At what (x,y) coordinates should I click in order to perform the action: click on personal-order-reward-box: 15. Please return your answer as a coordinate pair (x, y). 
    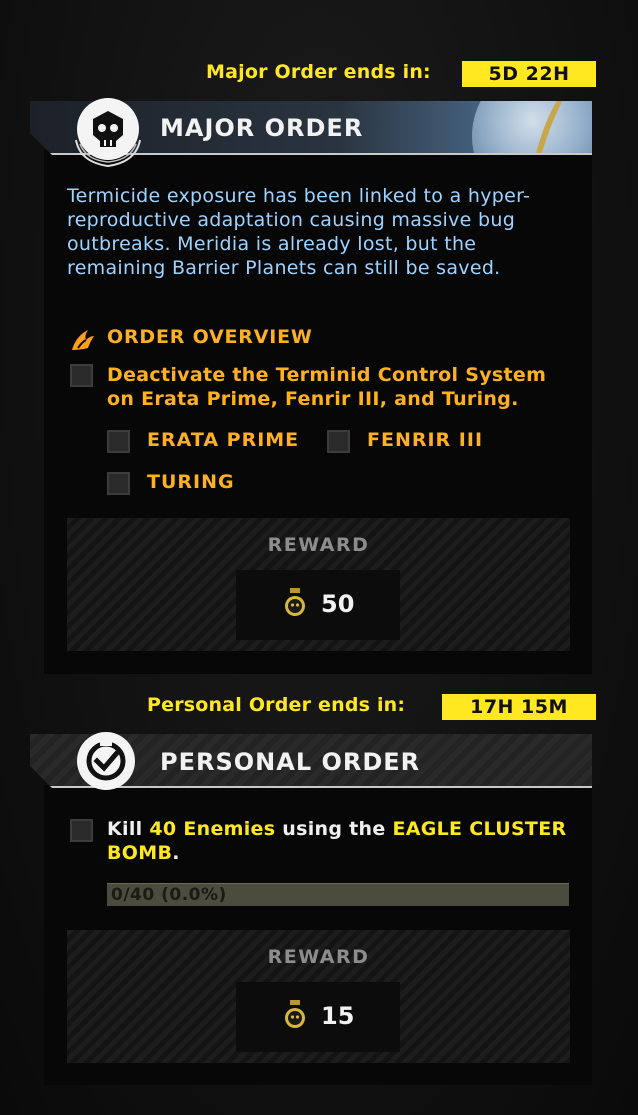
    Looking at the image, I should click on (318, 1017).